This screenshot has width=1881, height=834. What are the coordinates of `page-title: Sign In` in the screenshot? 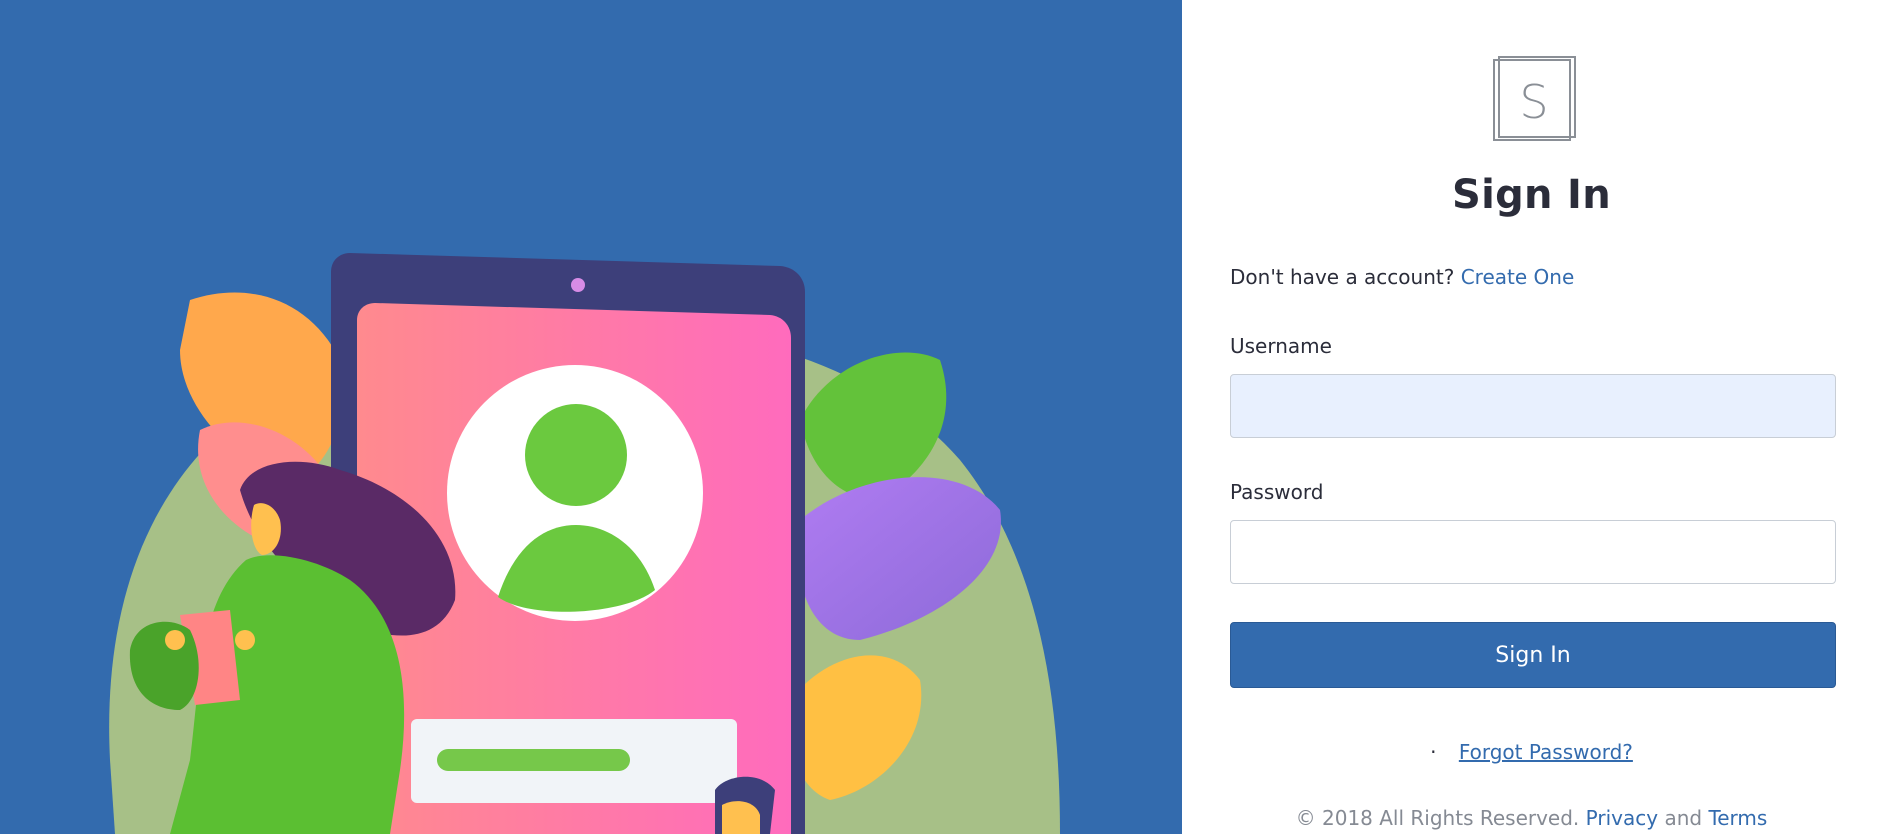 It's located at (1531, 195).